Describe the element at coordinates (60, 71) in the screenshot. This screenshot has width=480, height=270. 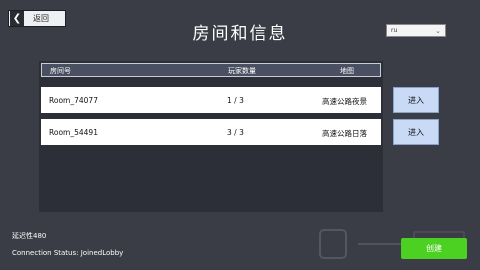
I see `column-header-room: 房间号` at that location.